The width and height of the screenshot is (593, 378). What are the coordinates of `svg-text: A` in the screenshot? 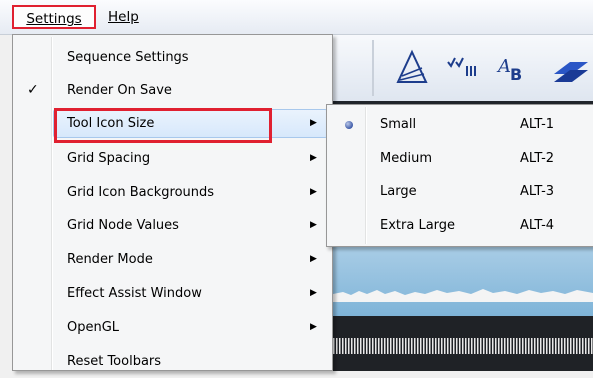 It's located at (503, 66).